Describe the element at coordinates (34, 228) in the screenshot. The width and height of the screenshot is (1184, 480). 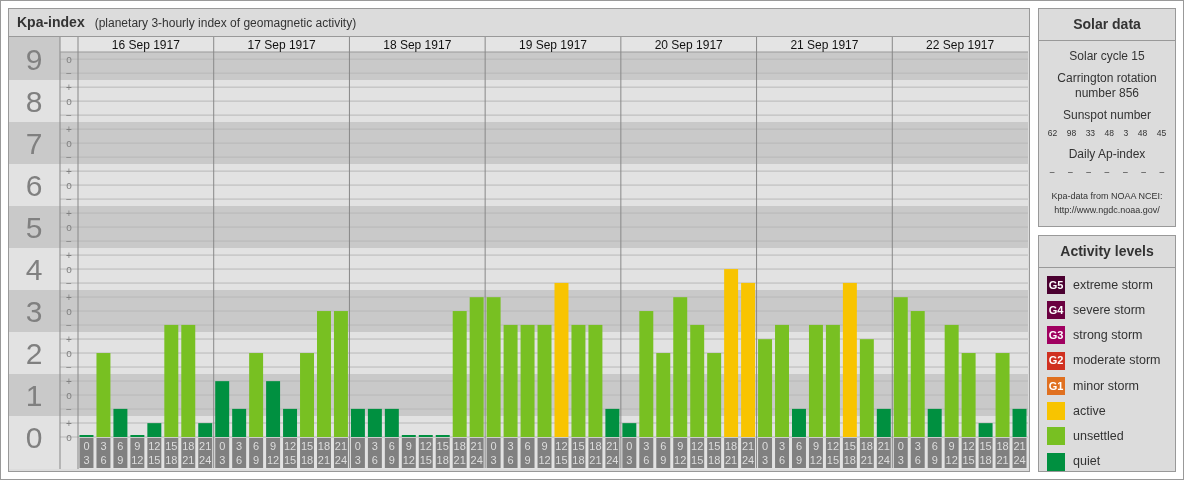
I see `axis-label: 5` at that location.